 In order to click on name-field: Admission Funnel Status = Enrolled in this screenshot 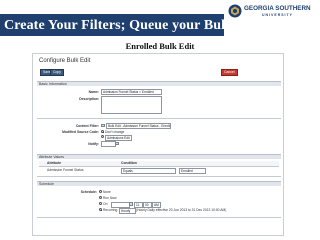, I will do `click(131, 92)`.